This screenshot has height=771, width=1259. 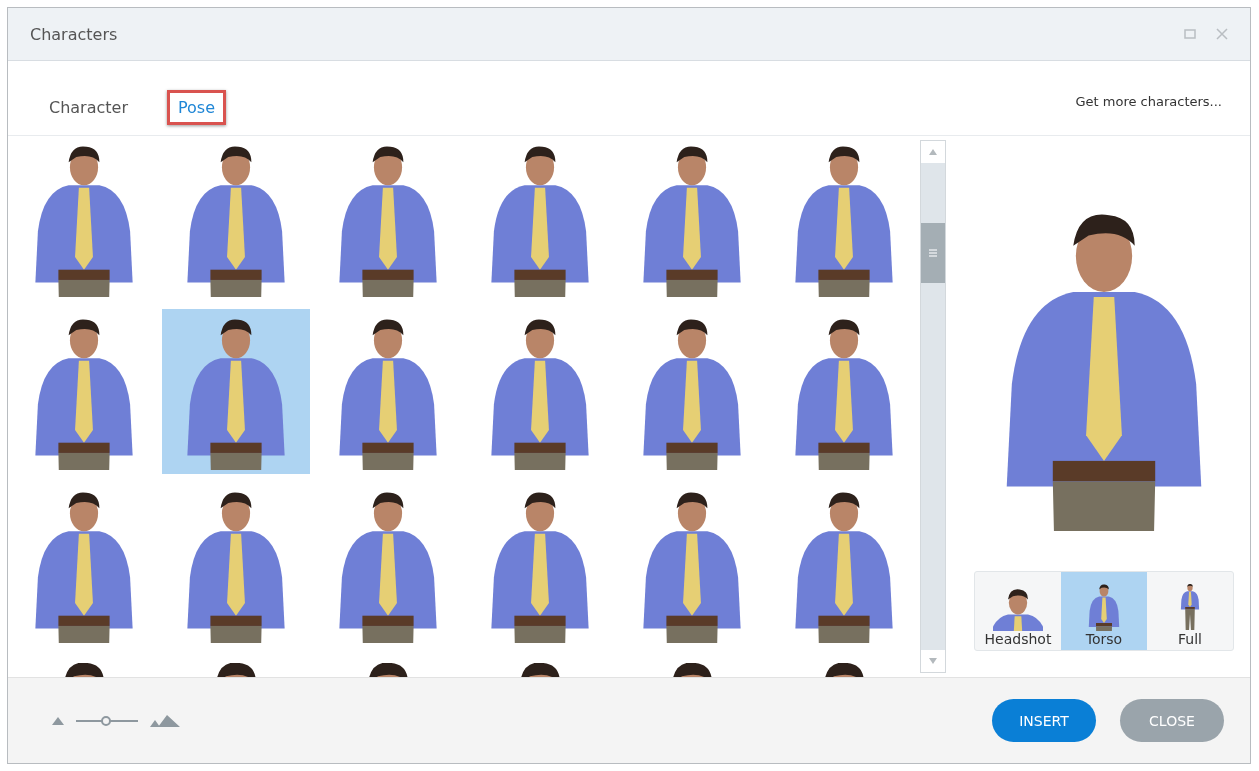 I want to click on small-mountain-icon, so click(x=58, y=720).